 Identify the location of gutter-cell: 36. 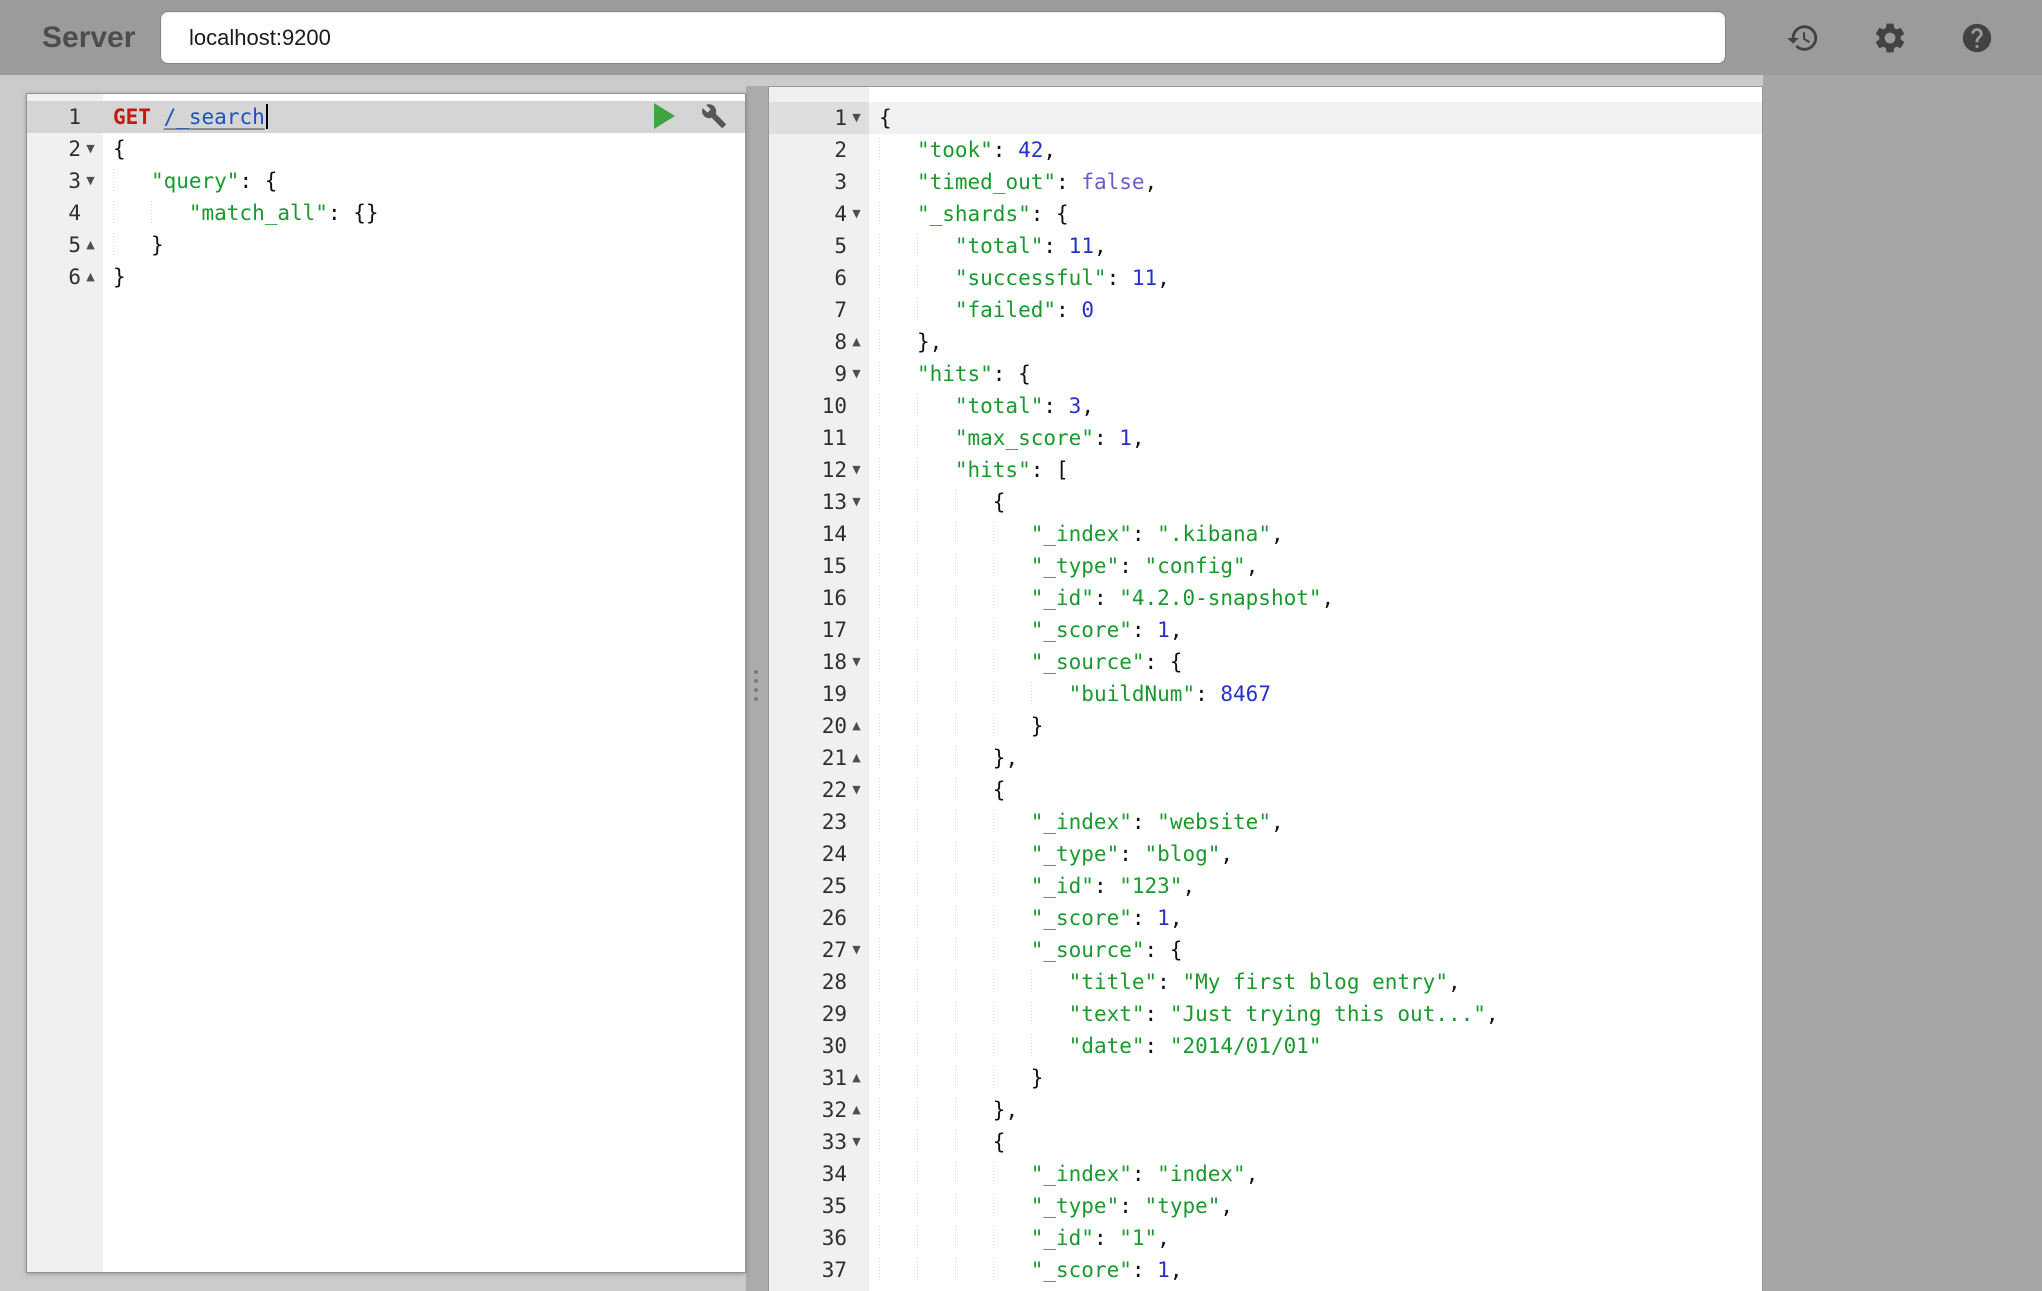
(819, 1238).